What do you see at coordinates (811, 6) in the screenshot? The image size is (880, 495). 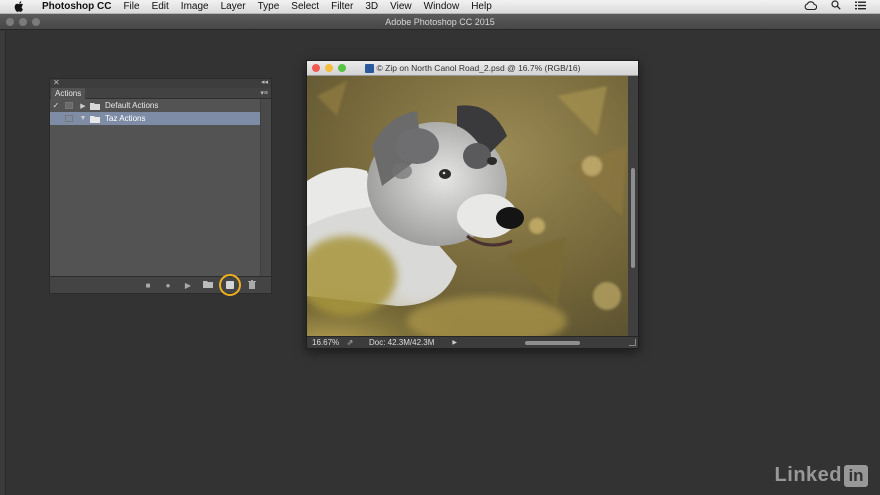 I see `creative-cloud-icon` at bounding box center [811, 6].